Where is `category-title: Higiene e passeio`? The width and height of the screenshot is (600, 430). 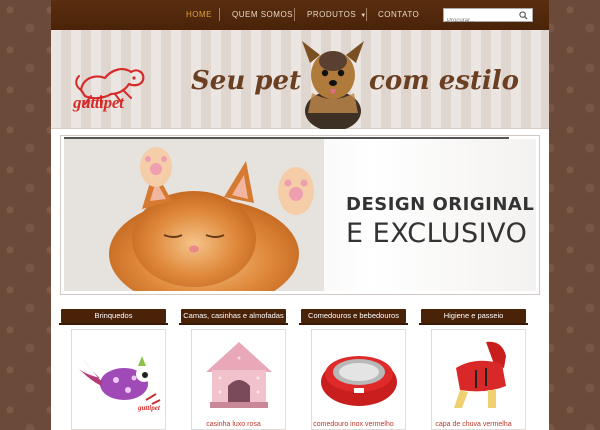
category-title: Higiene e passeio is located at coordinates (473, 317).